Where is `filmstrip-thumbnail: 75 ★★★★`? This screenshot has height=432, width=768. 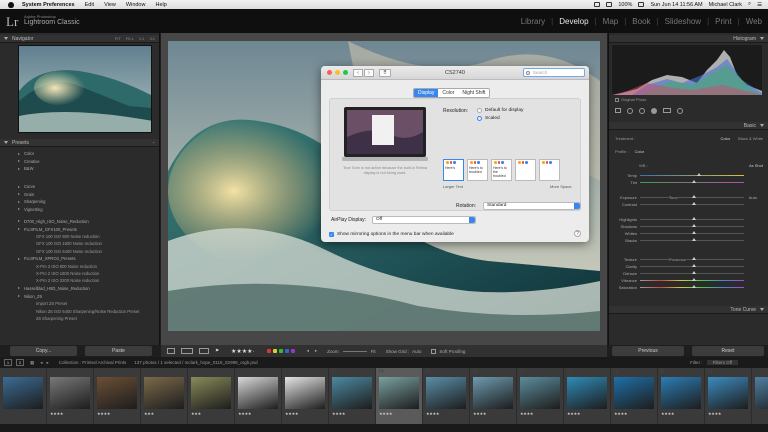 filmstrip-thumbnail: 75 ★★★★ is located at coordinates (446, 396).